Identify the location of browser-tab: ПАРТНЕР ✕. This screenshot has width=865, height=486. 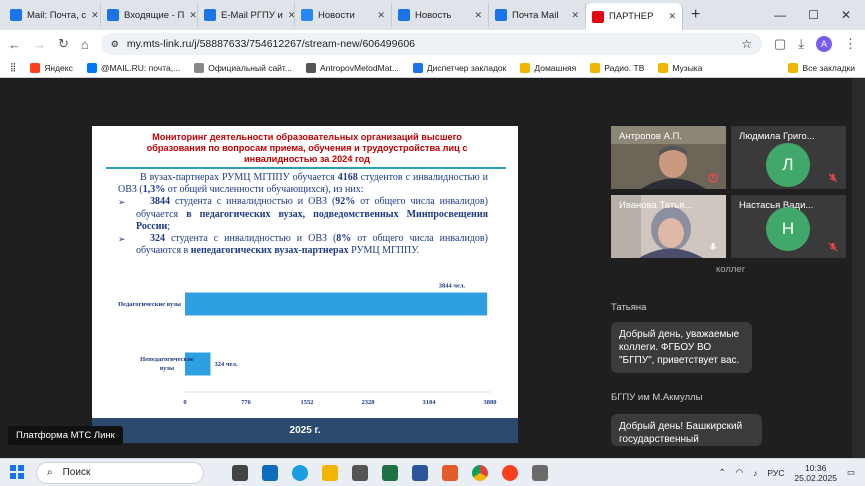
(634, 16).